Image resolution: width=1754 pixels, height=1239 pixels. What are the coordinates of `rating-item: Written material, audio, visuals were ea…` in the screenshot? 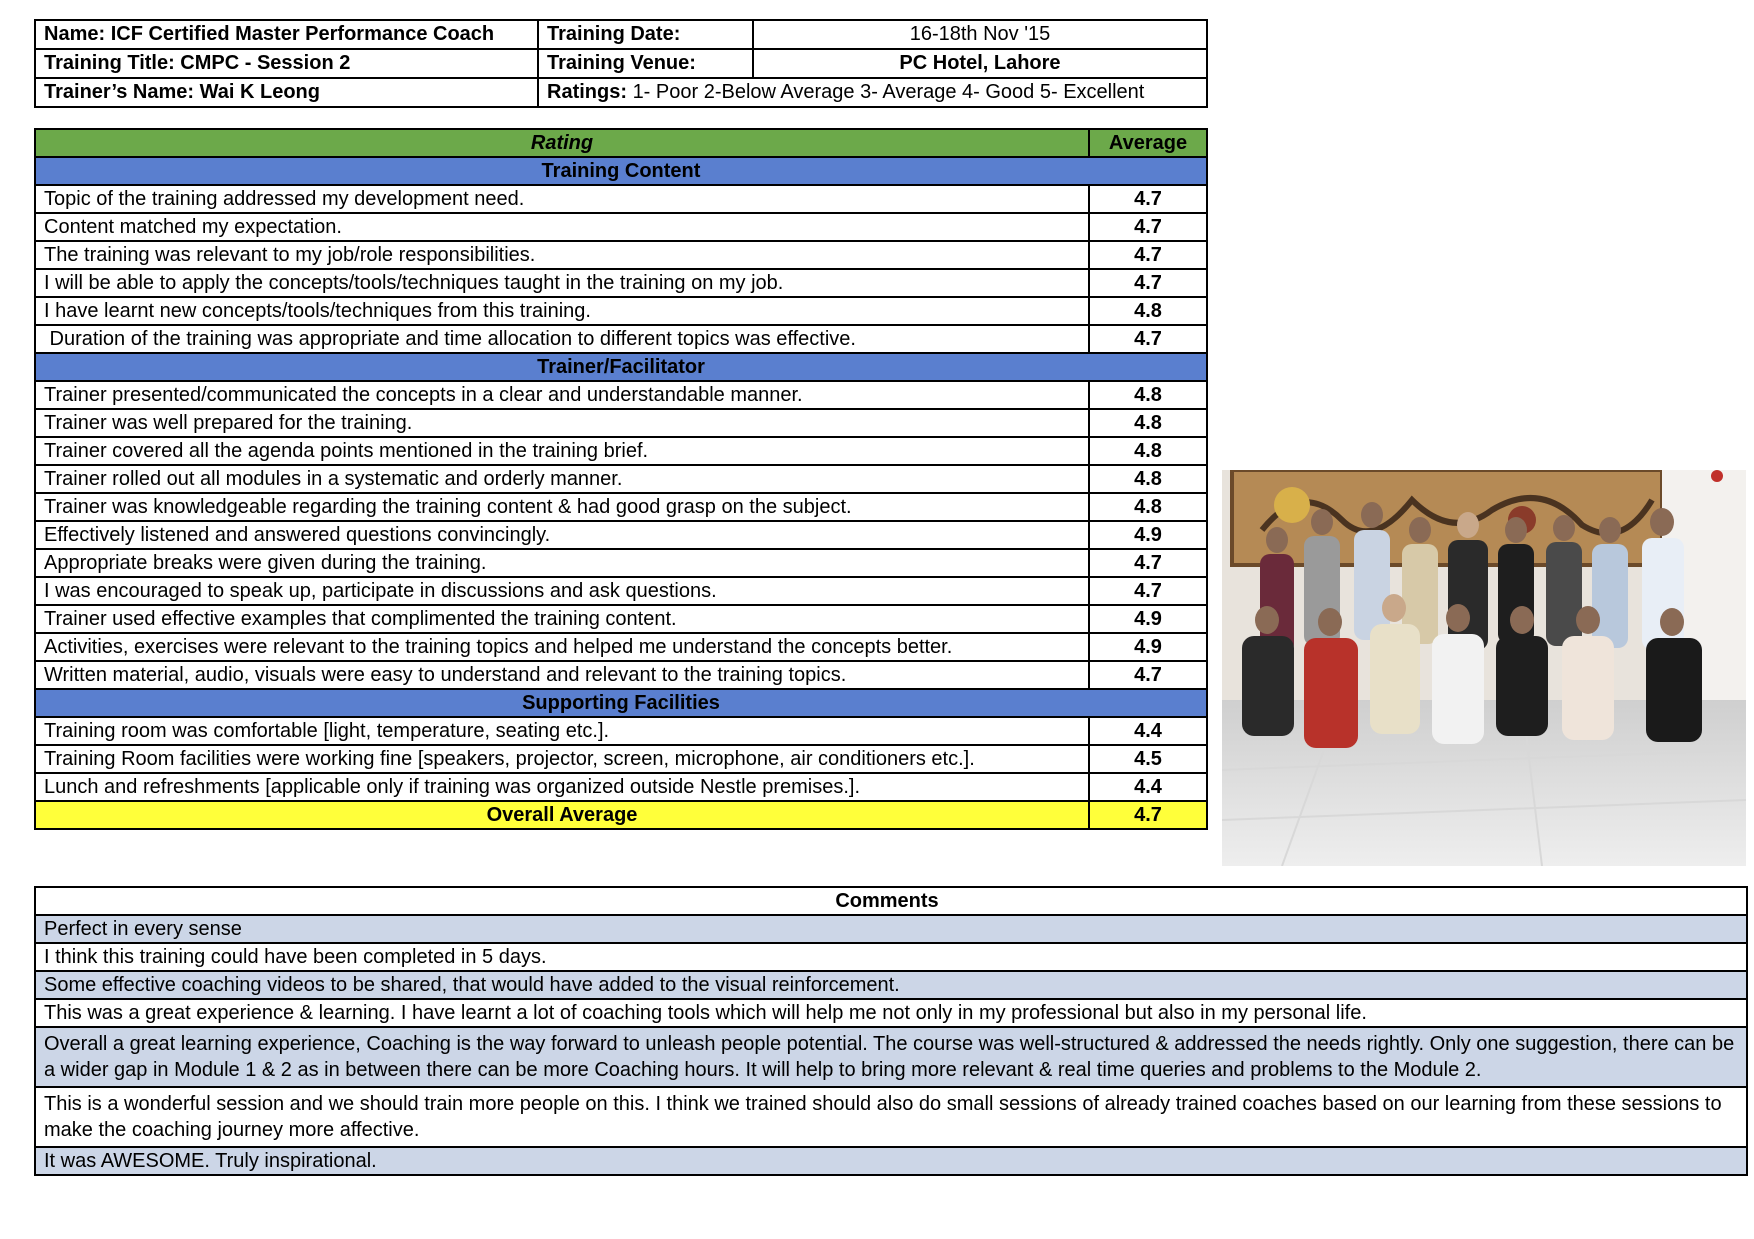 It's located at (562, 675).